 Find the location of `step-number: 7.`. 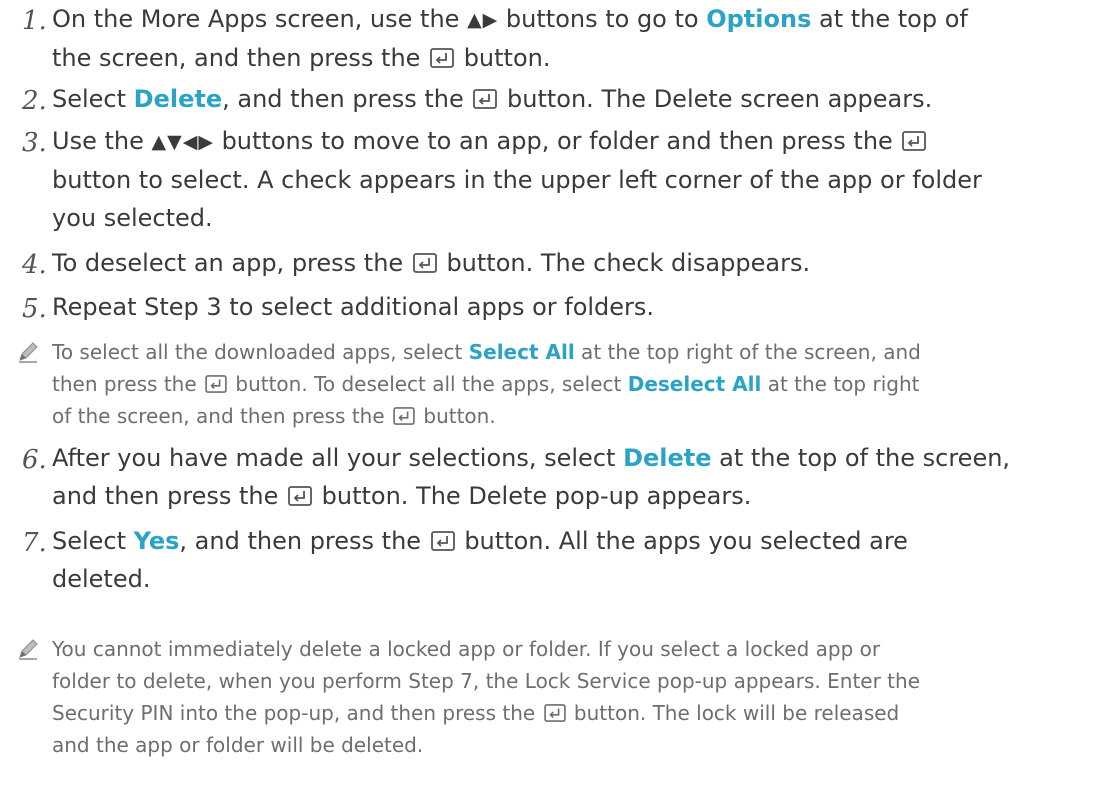

step-number: 7. is located at coordinates (34, 543).